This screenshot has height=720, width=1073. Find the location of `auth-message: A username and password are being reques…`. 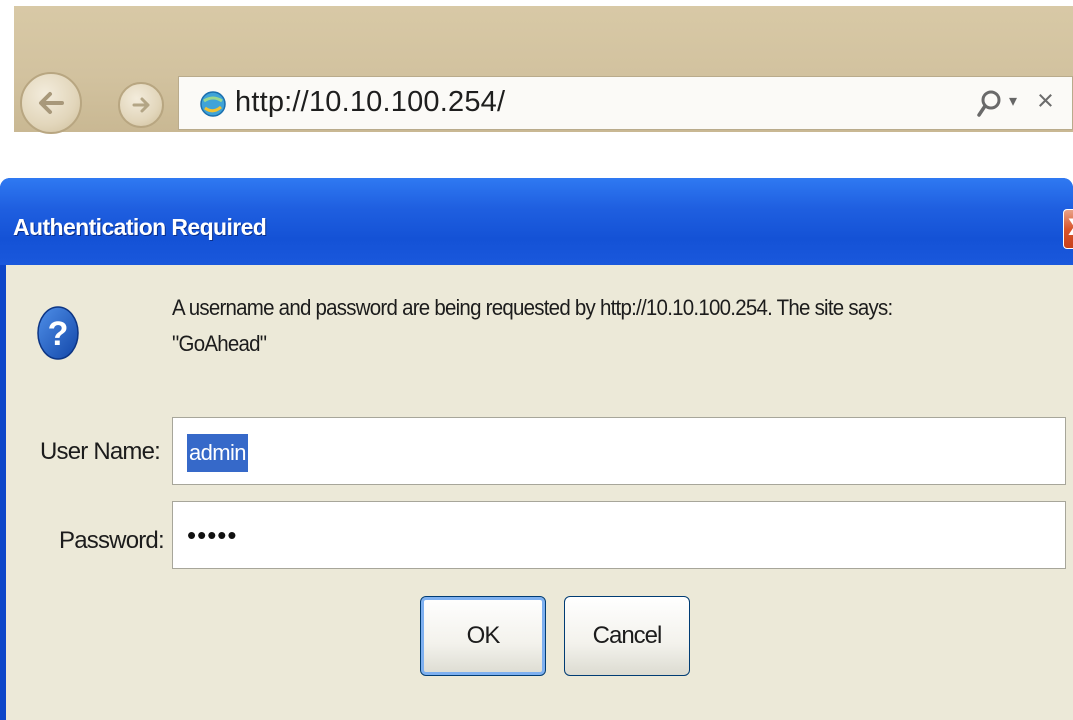

auth-message: A username and password are being reques… is located at coordinates (581, 326).